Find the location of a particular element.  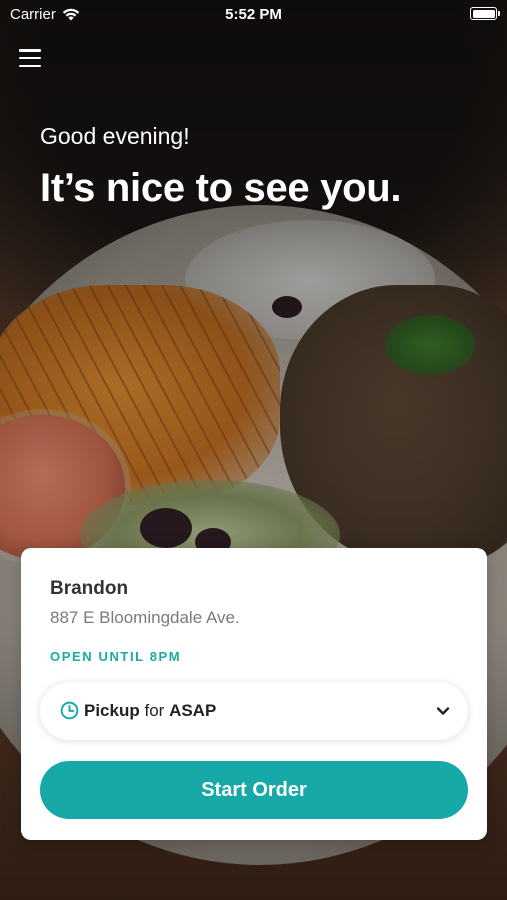

headline-text: It’s nice to see you. is located at coordinates (221, 188).